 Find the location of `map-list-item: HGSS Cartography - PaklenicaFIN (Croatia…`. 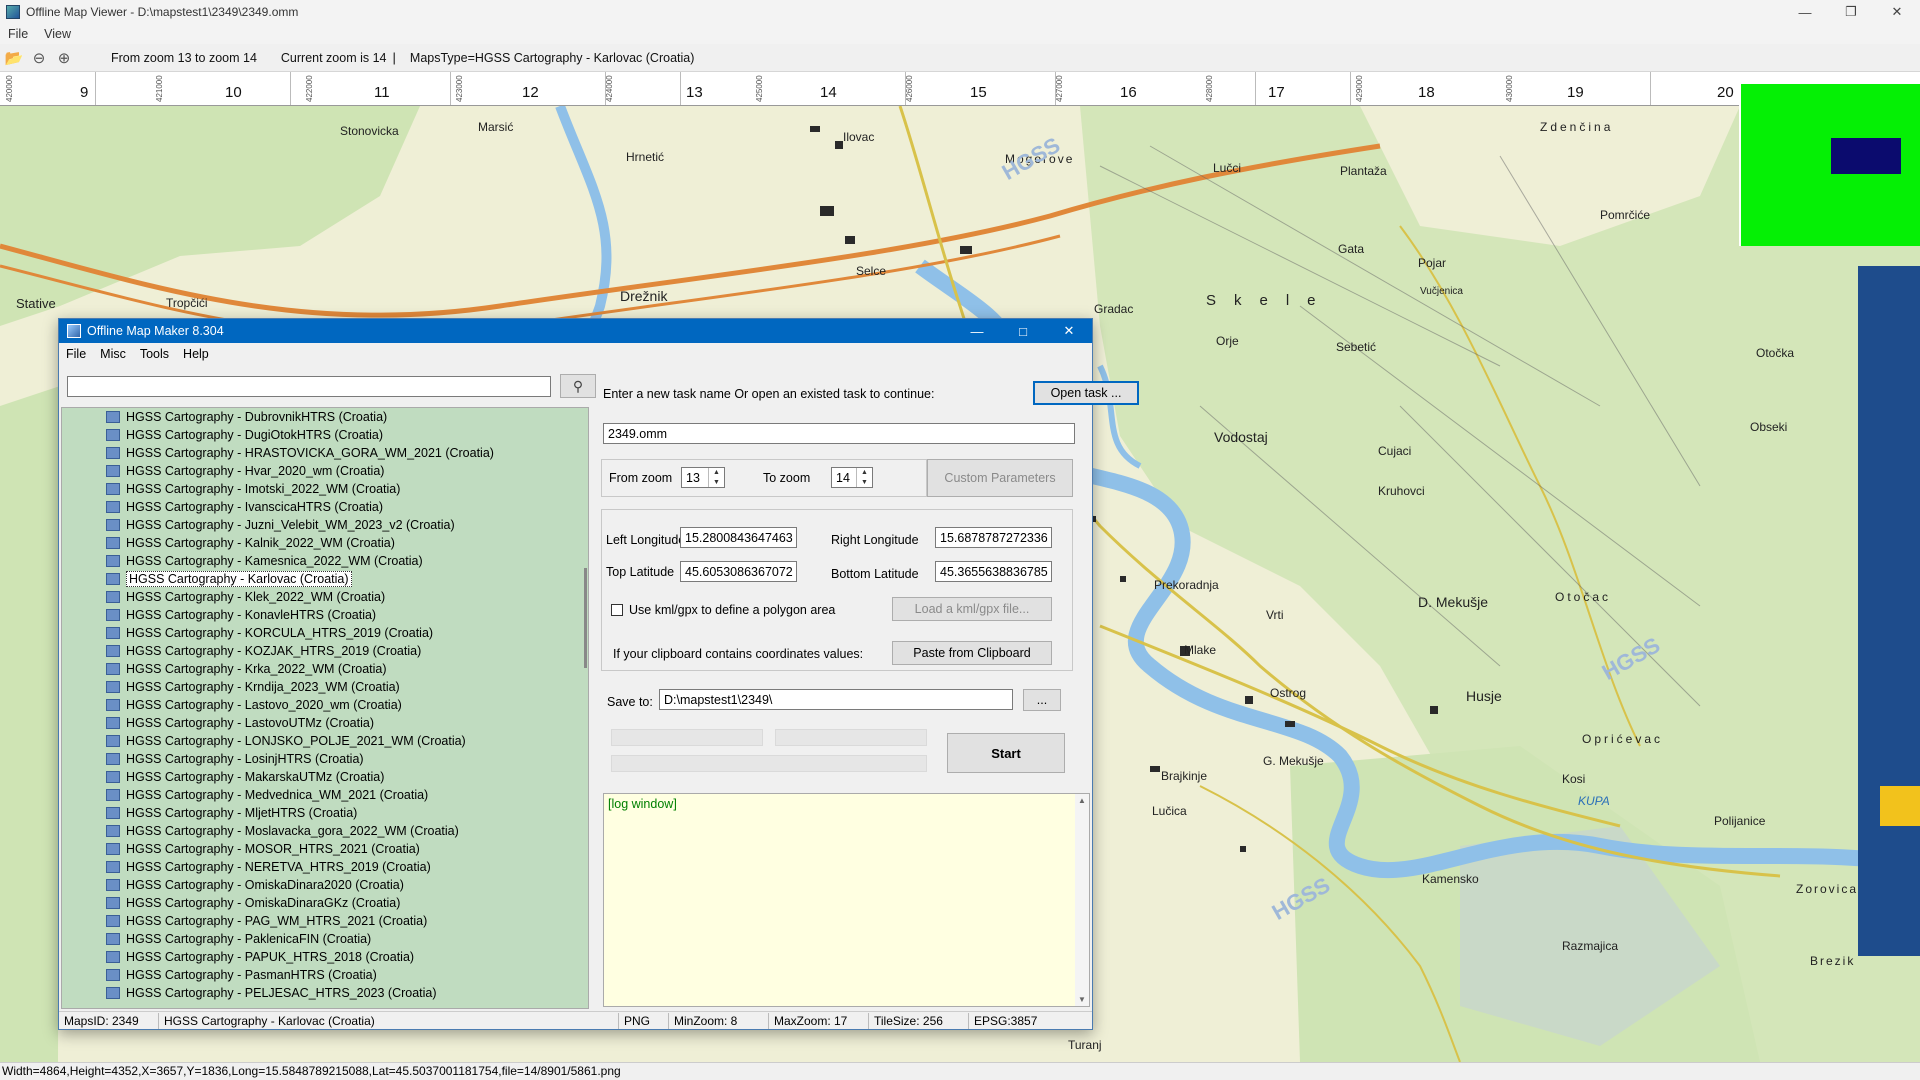

map-list-item: HGSS Cartography - PaklenicaFIN (Croatia… is located at coordinates (238, 939).